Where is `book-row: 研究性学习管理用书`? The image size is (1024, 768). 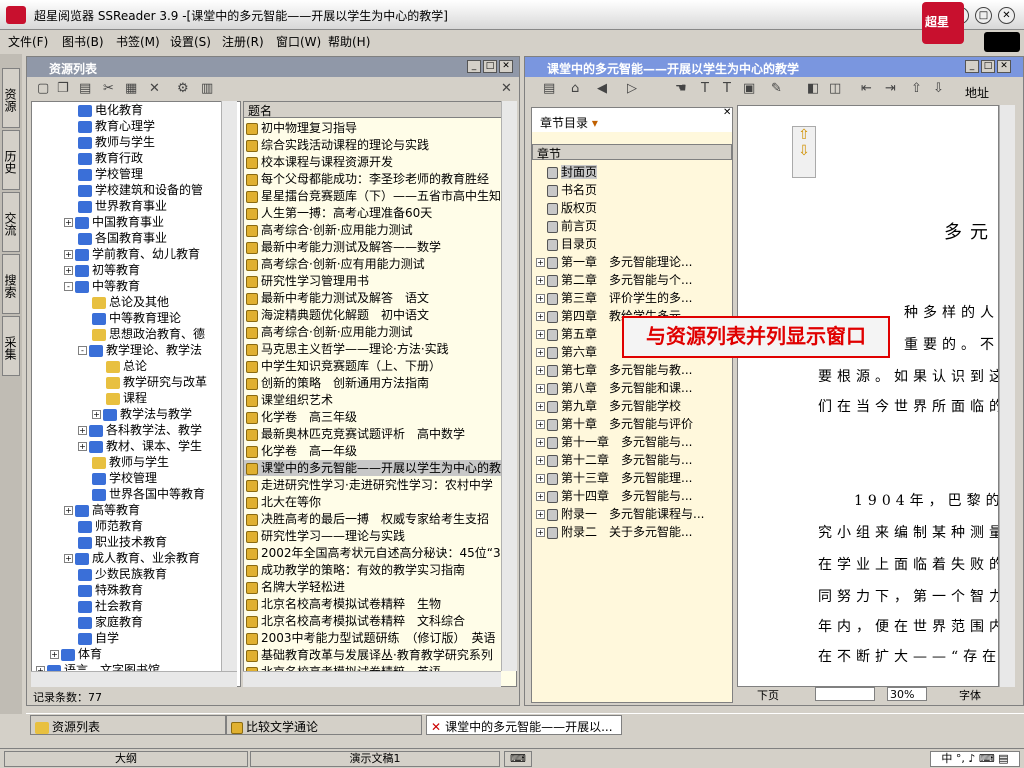 book-row: 研究性学习管理用书 is located at coordinates (373, 281).